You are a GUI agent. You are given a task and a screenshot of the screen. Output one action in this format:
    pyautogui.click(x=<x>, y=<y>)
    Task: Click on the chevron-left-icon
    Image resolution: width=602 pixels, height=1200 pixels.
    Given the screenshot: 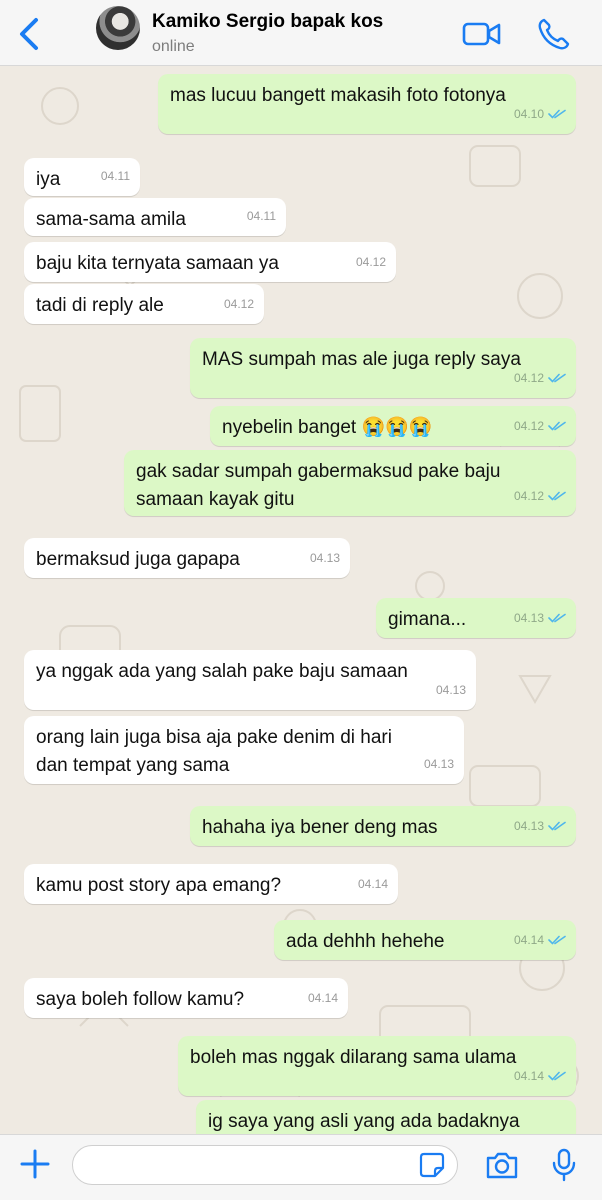 What is the action you would take?
    pyautogui.click(x=30, y=34)
    